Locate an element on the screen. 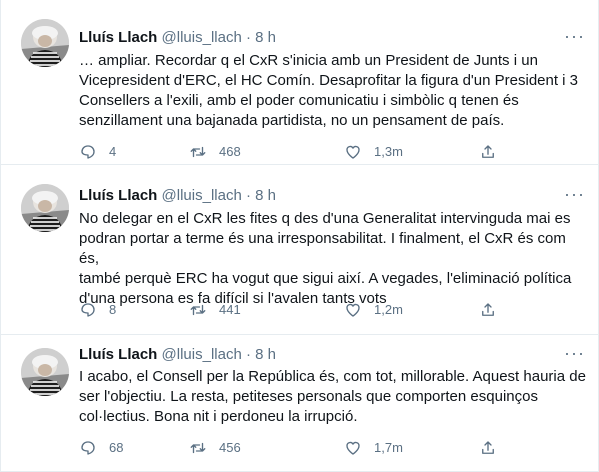 This screenshot has width=599, height=472. reply-count: 68 is located at coordinates (116, 447).